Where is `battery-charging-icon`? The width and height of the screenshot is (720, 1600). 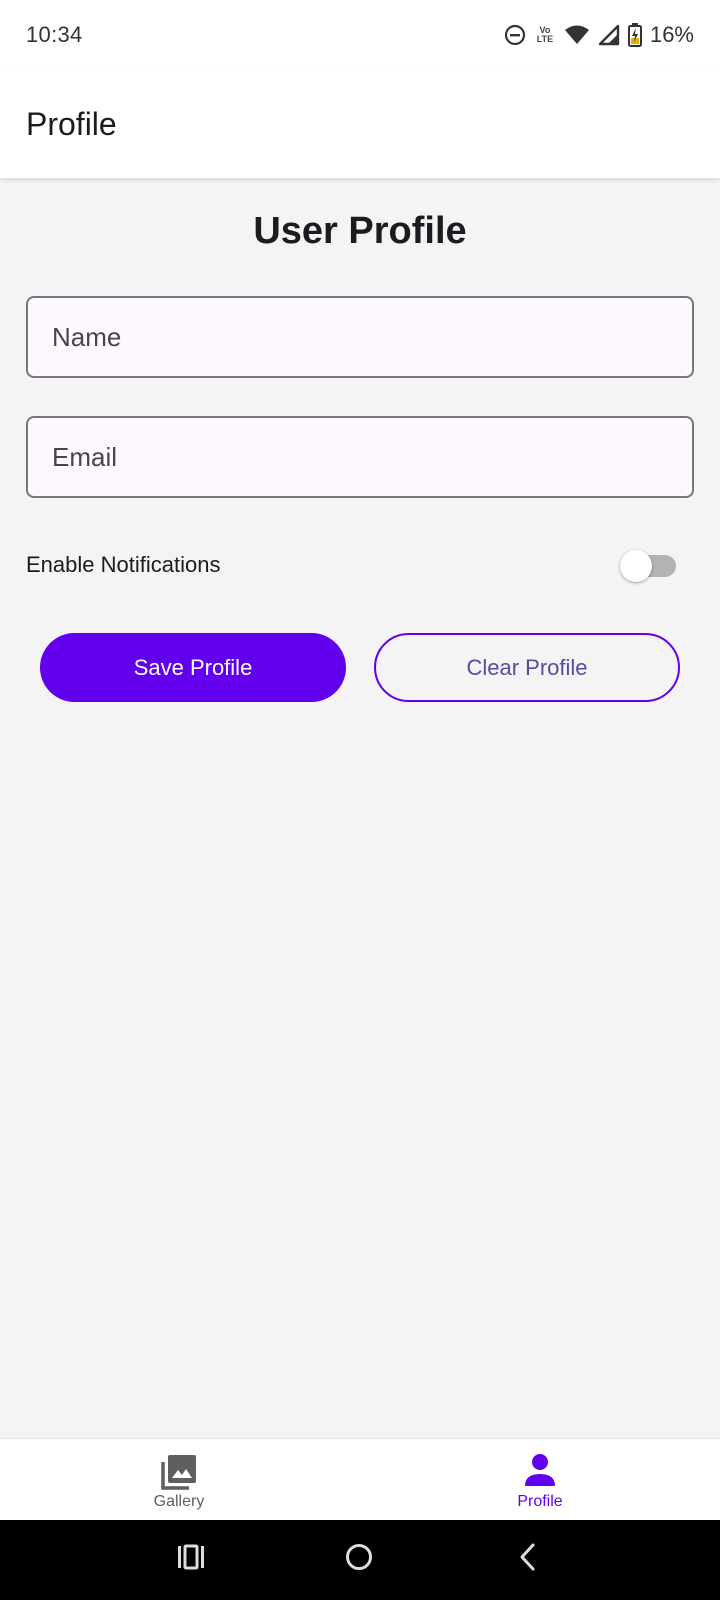 battery-charging-icon is located at coordinates (634, 35).